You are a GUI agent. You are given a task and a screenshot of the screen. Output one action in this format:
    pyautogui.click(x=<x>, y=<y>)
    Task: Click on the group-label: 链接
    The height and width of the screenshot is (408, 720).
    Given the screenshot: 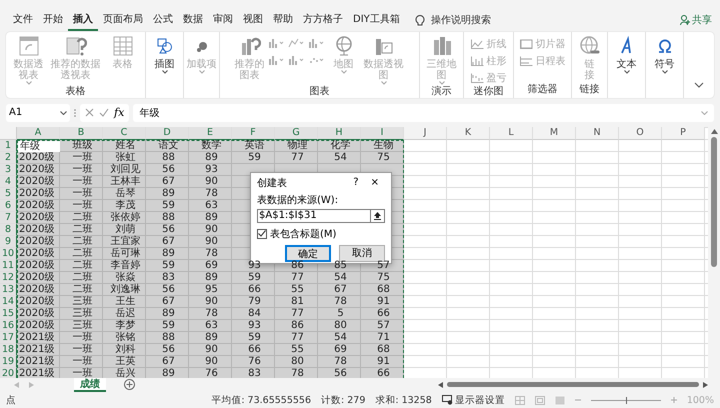 What is the action you would take?
    pyautogui.click(x=589, y=89)
    